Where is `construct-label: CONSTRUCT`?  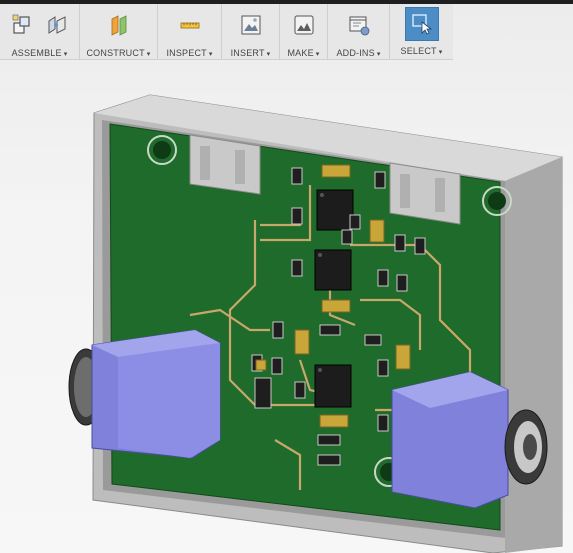
construct-label: CONSTRUCT is located at coordinates (115, 53).